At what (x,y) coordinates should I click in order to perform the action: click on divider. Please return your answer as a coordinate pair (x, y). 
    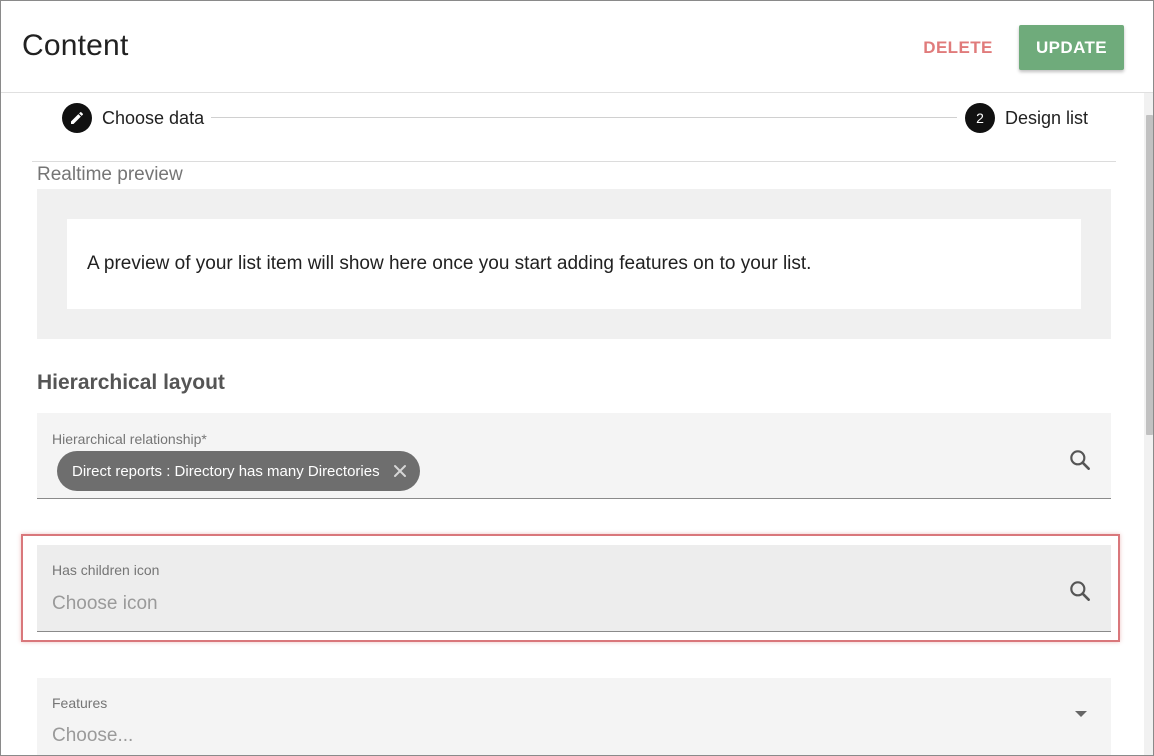
    Looking at the image, I should click on (574, 161).